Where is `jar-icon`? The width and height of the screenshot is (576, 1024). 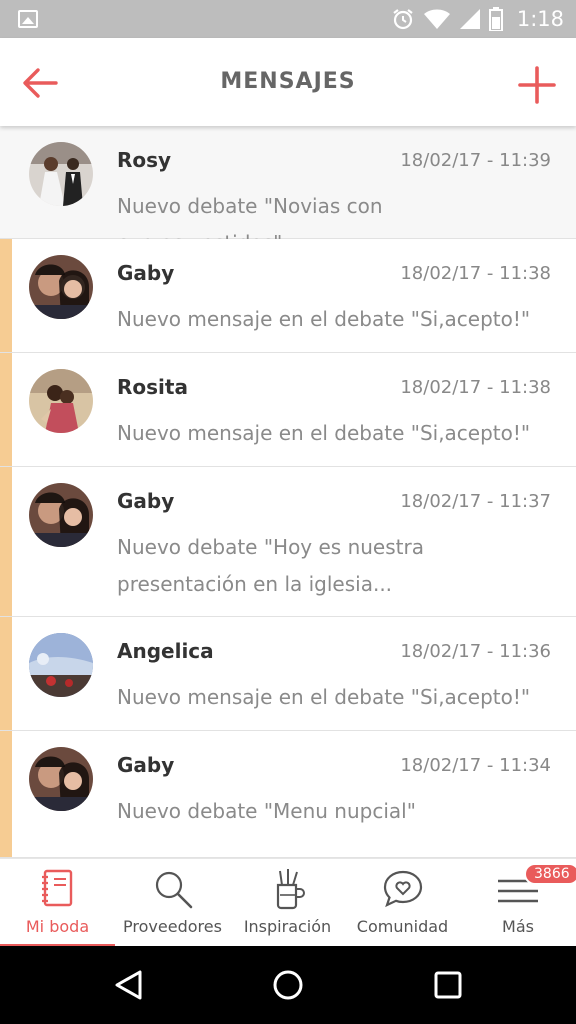
jar-icon is located at coordinates (290, 889).